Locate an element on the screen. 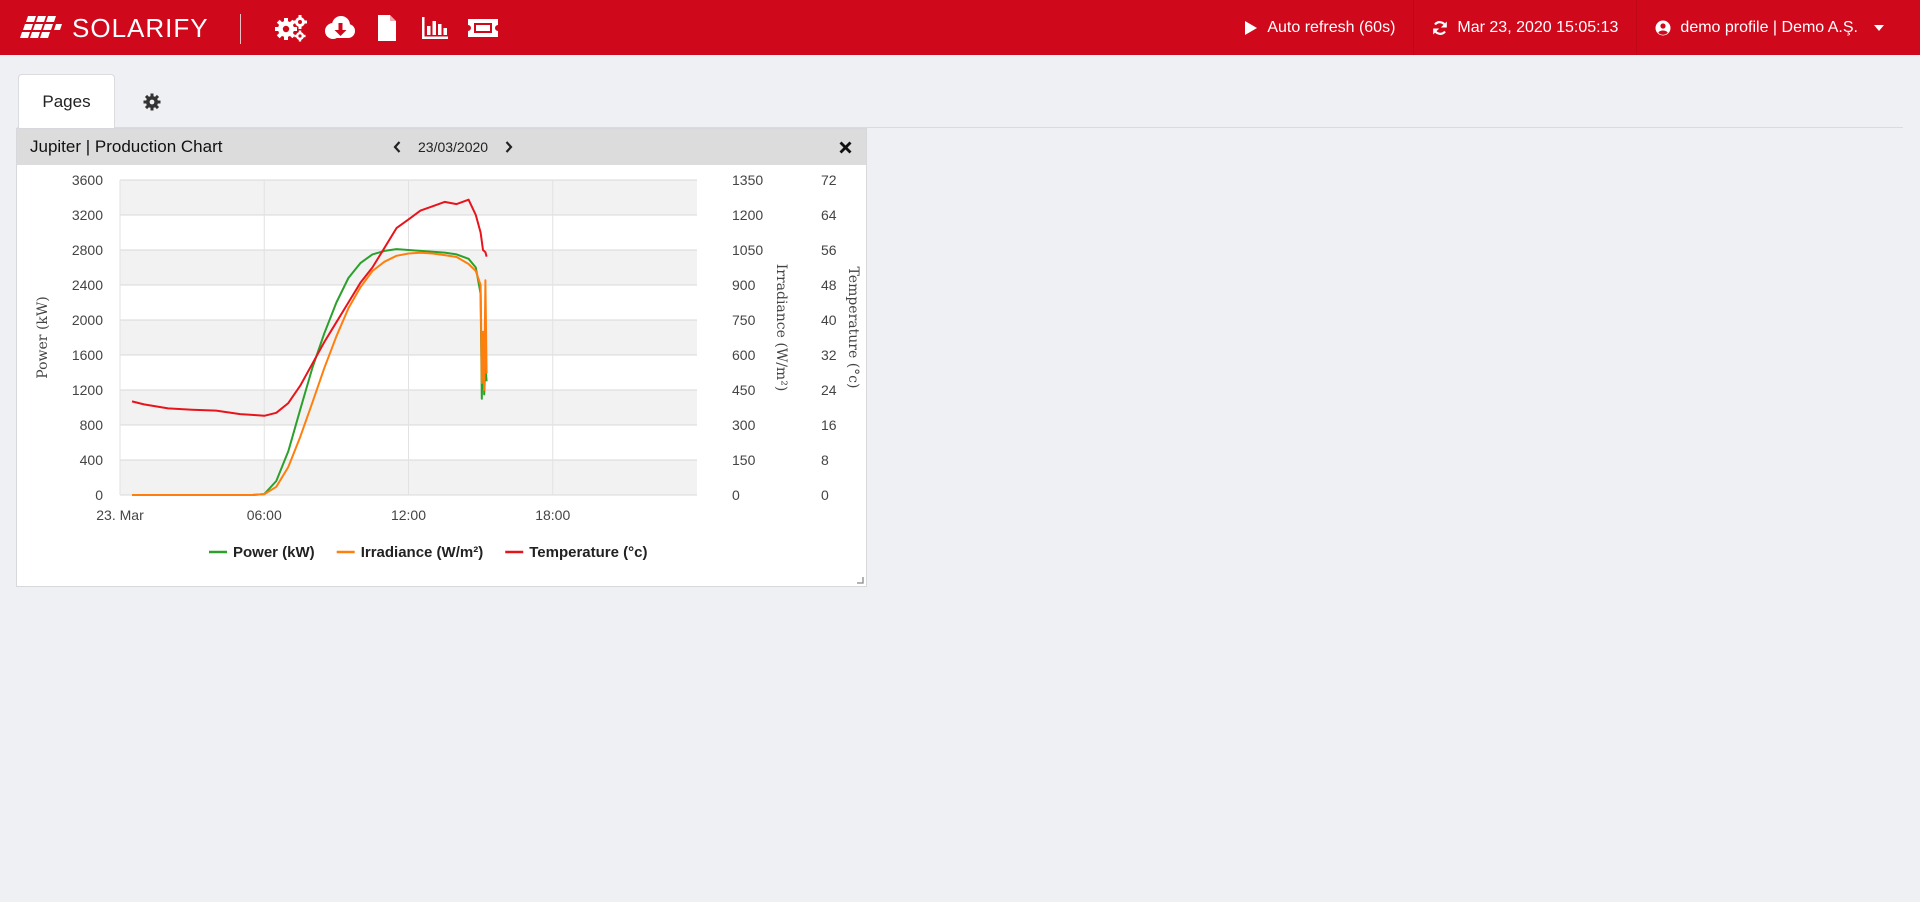 This screenshot has height=902, width=1920. x-tick-label: 18:00 is located at coordinates (552, 515).